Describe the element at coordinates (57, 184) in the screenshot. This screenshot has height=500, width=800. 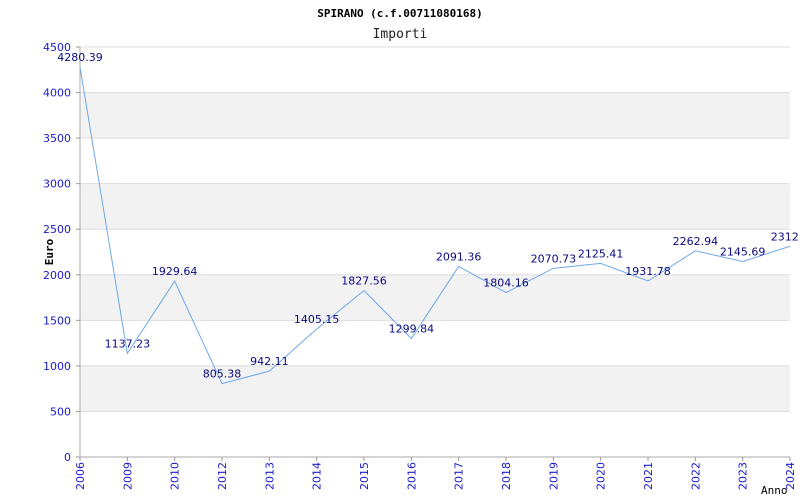
I see `y-tick-label: 3000` at that location.